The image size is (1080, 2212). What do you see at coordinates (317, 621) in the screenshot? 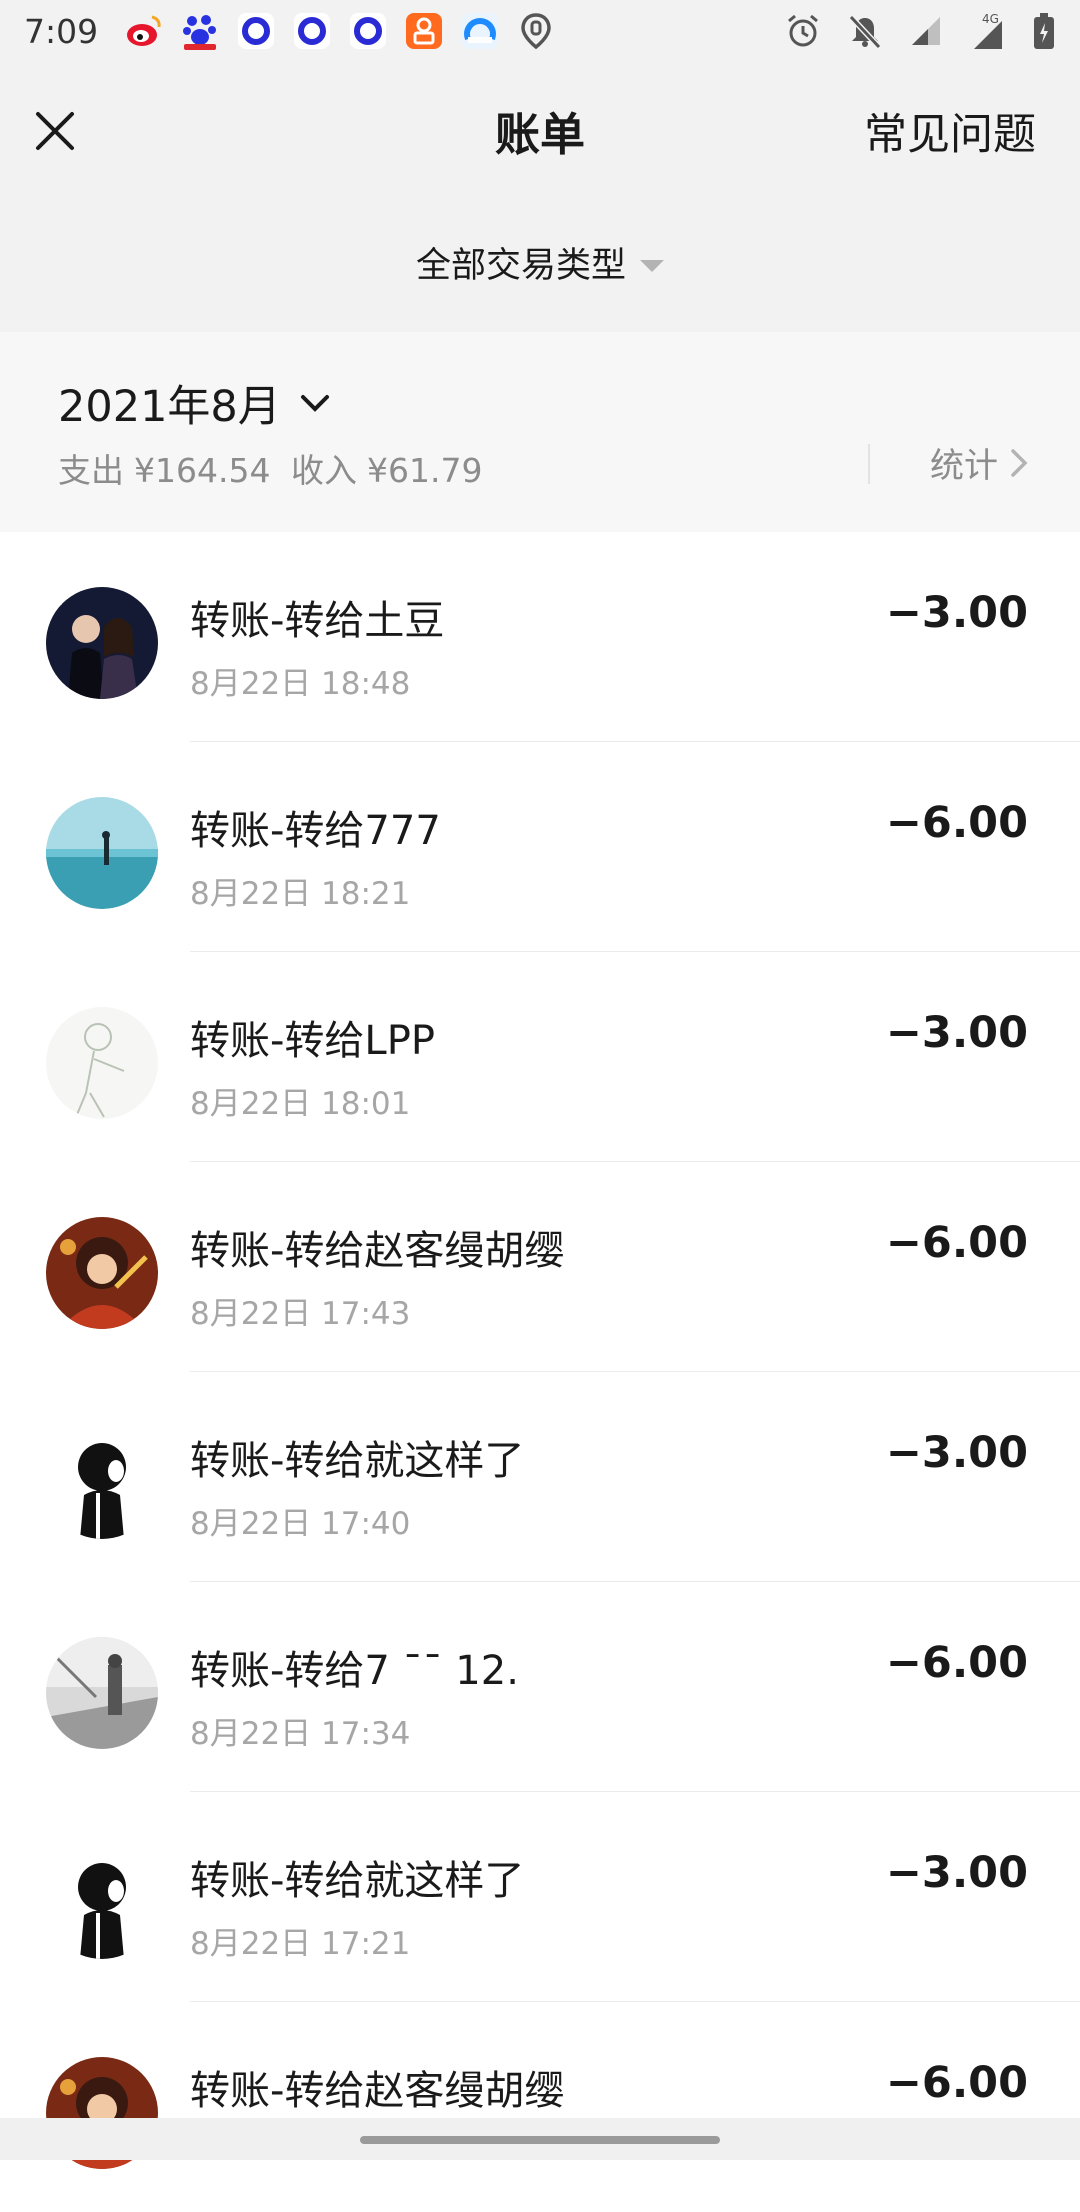
I see `transaction-title: 转账-转给土豆` at bounding box center [317, 621].